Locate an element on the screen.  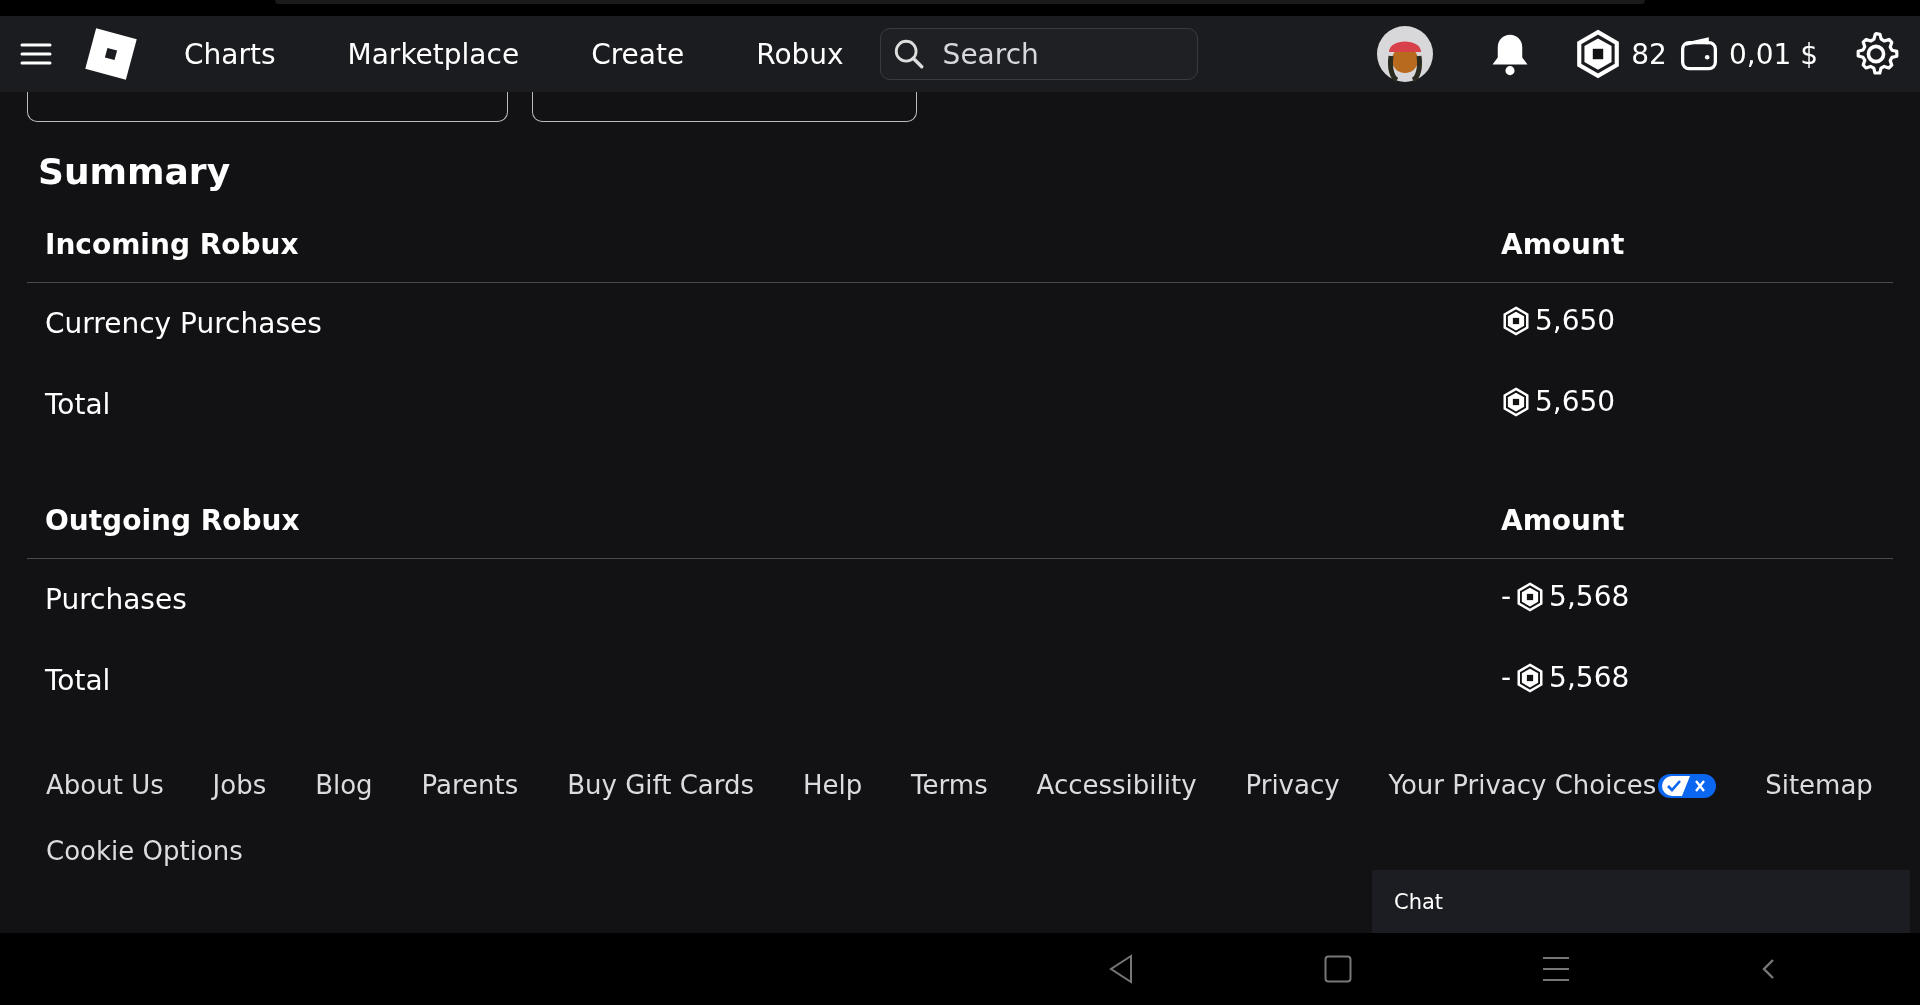
footer-link: Cookie Options is located at coordinates (144, 851).